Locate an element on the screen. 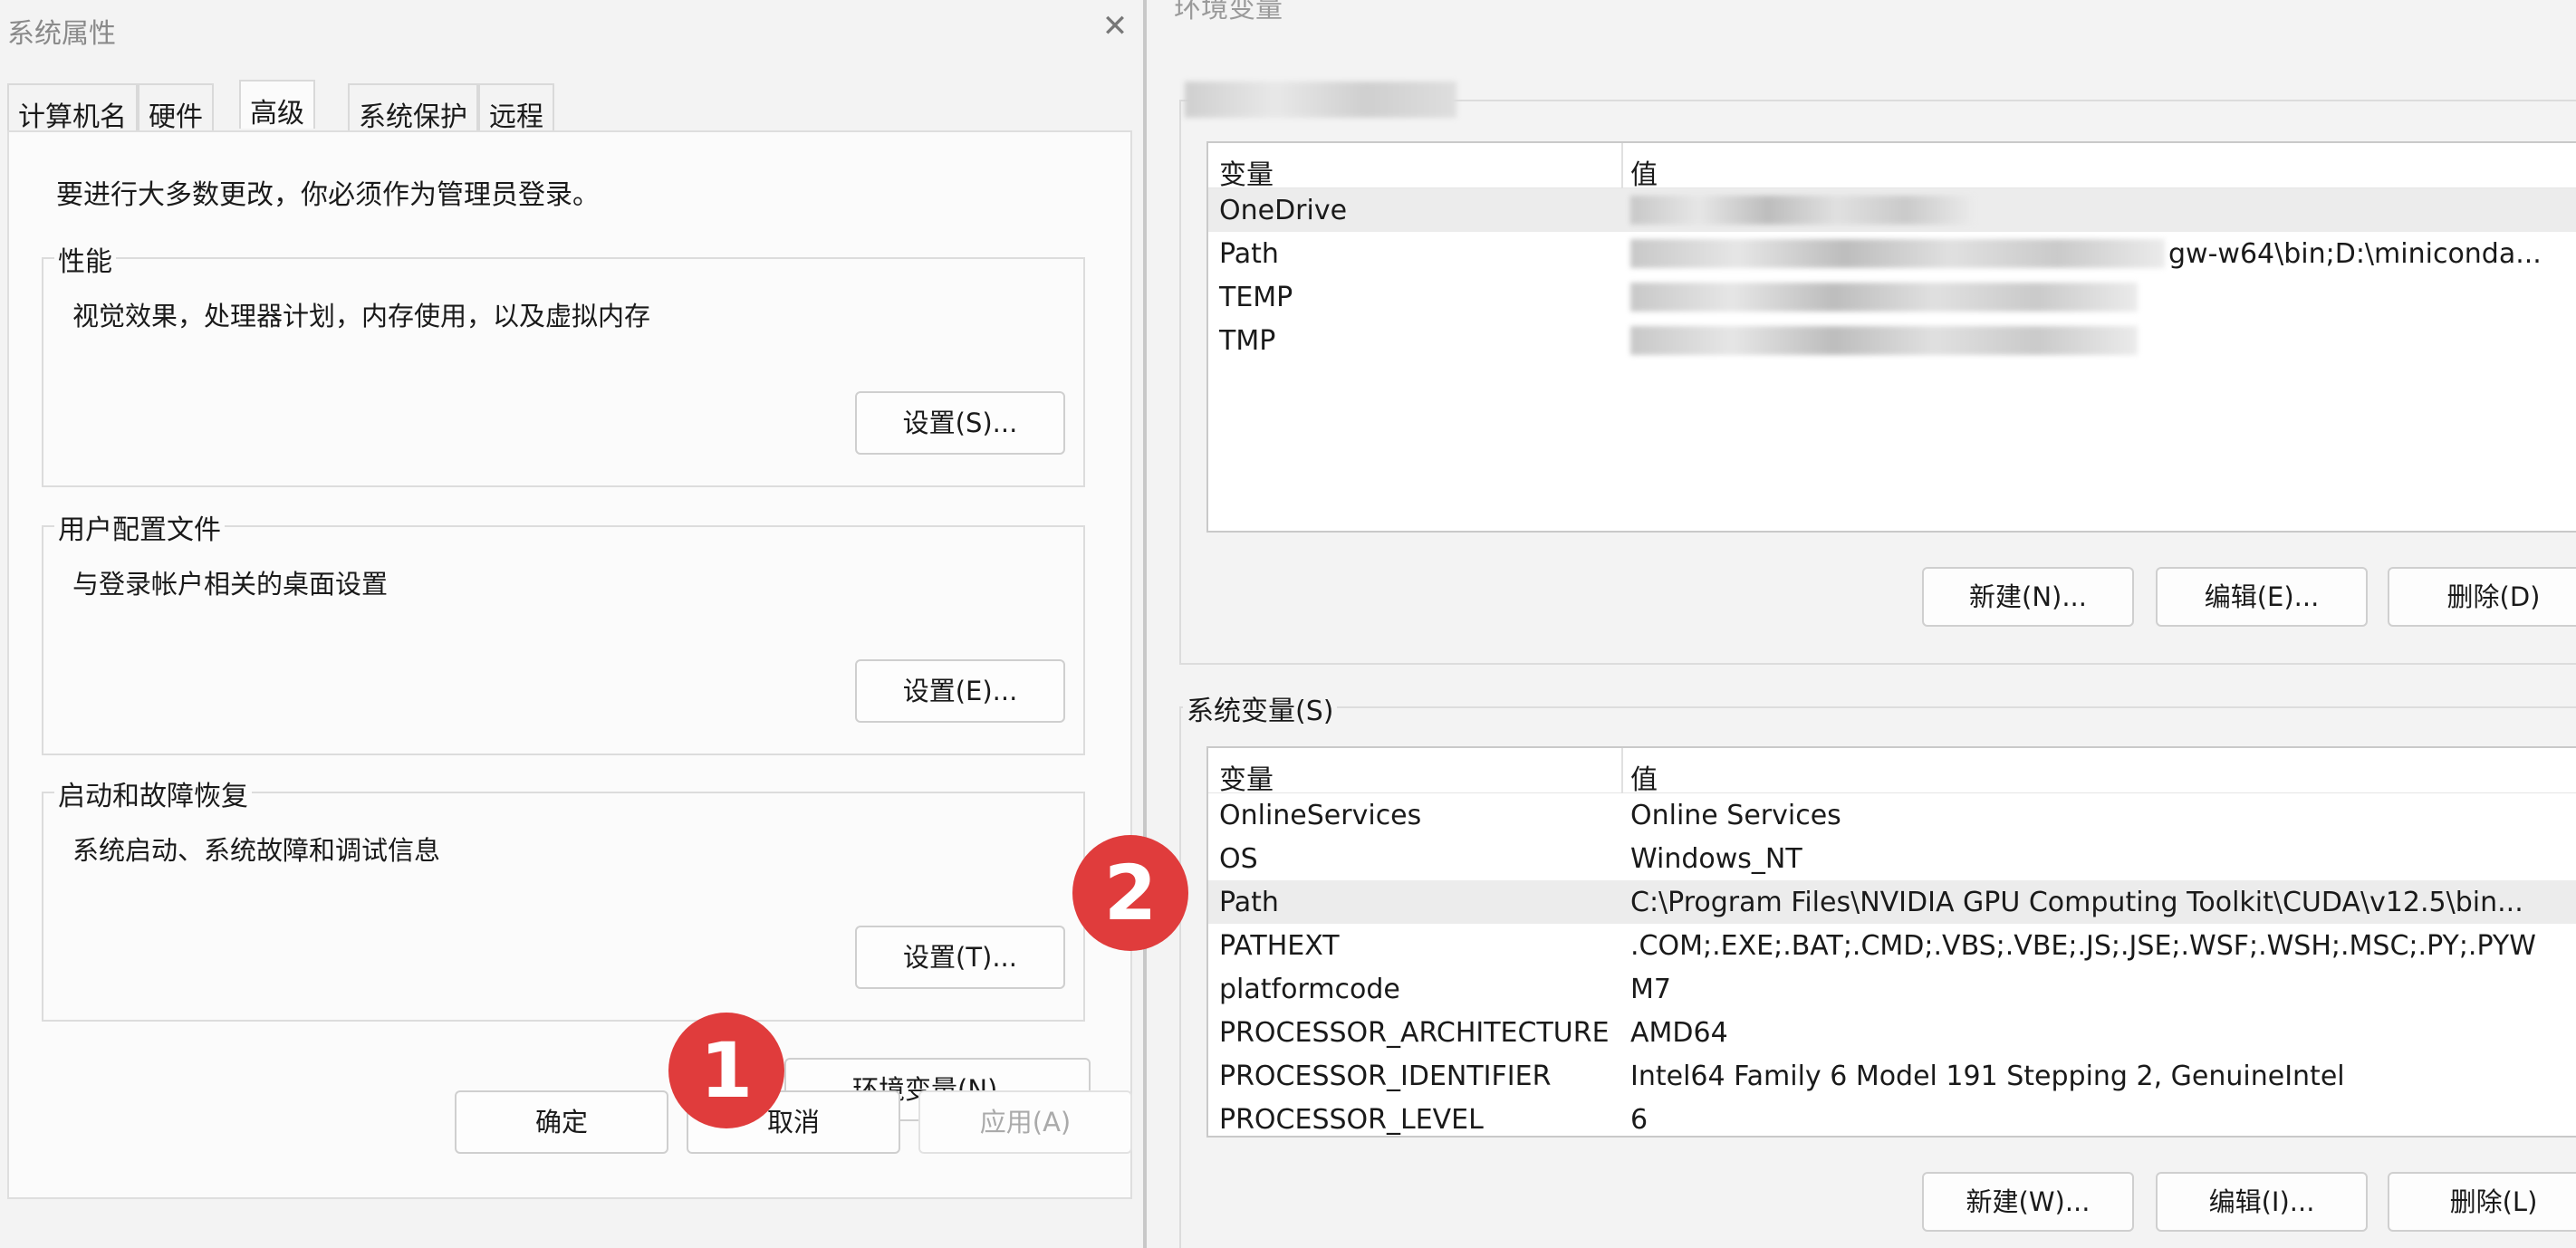  variable-name: OnlineServices is located at coordinates (1320, 816).